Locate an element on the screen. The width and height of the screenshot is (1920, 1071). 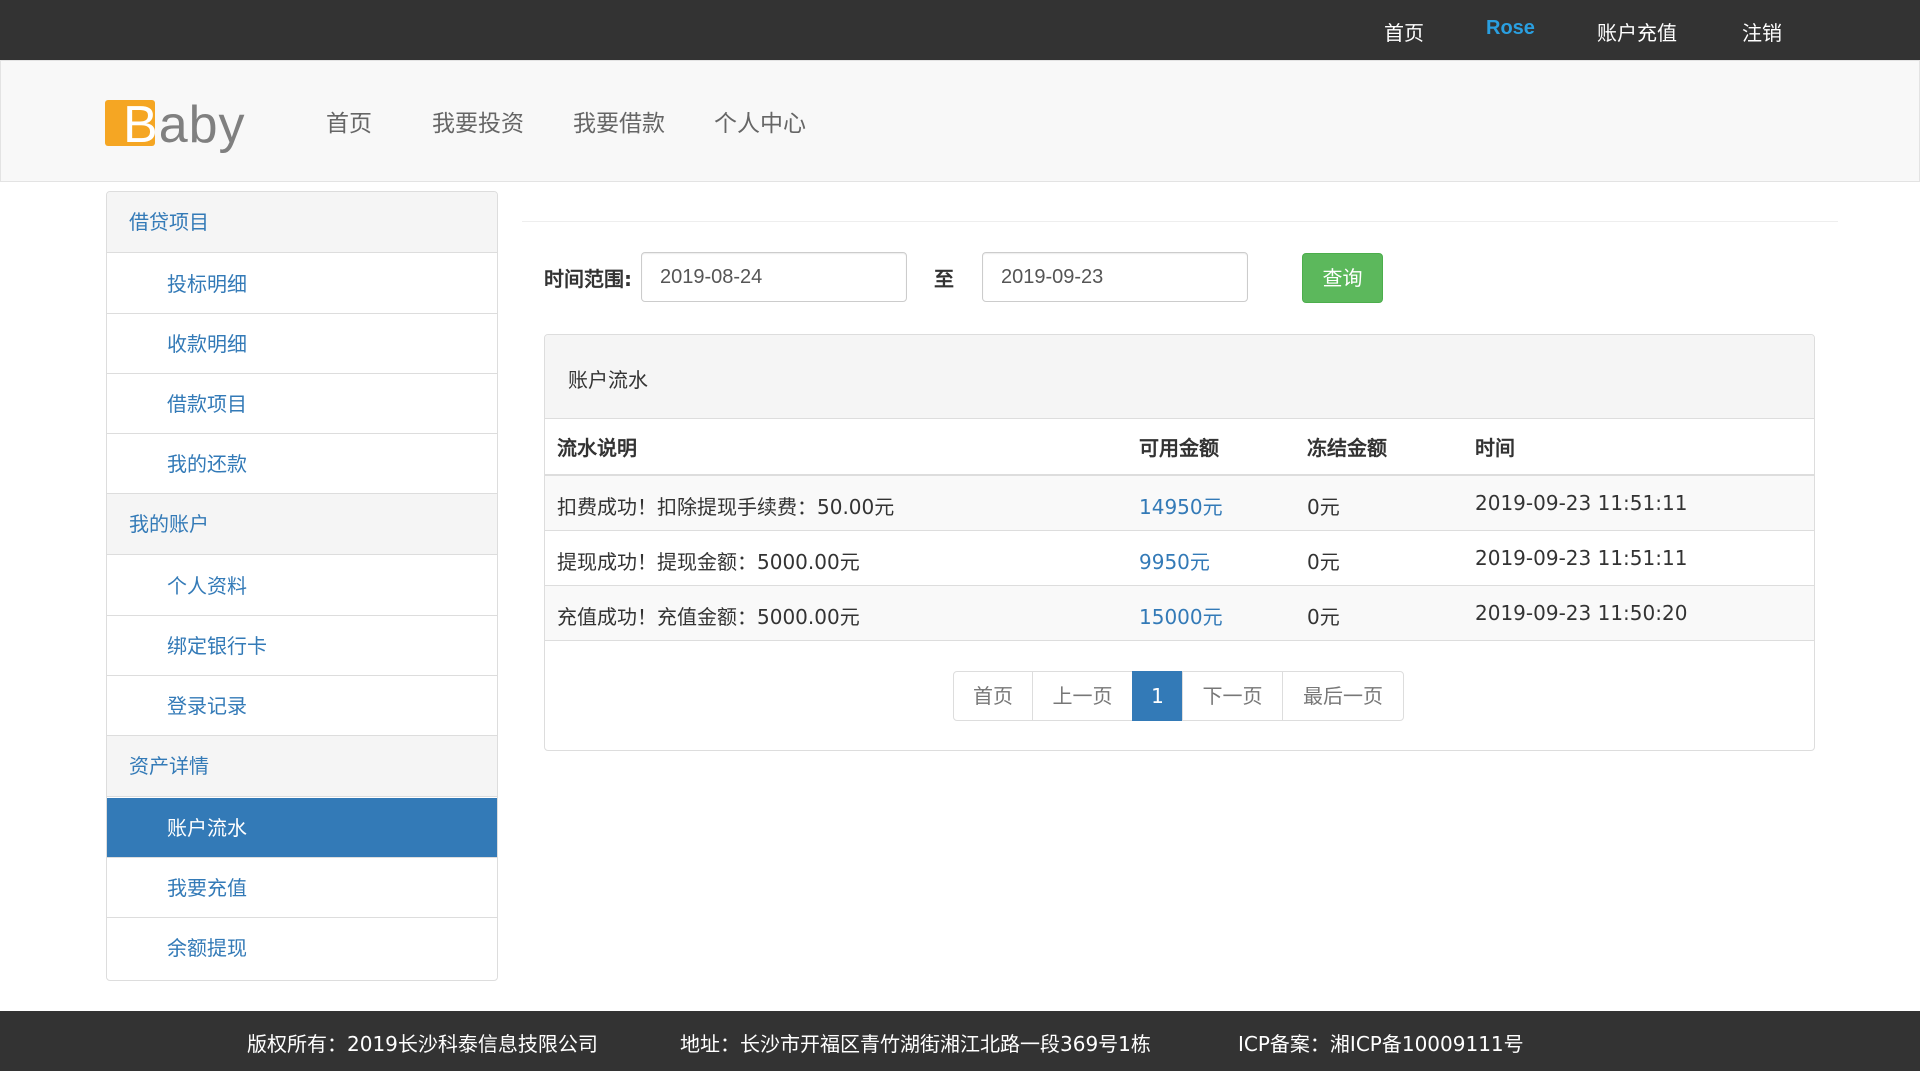
footer-copyright: 版权所有：2019长沙科泰信息技限公司 is located at coordinates (422, 1044).